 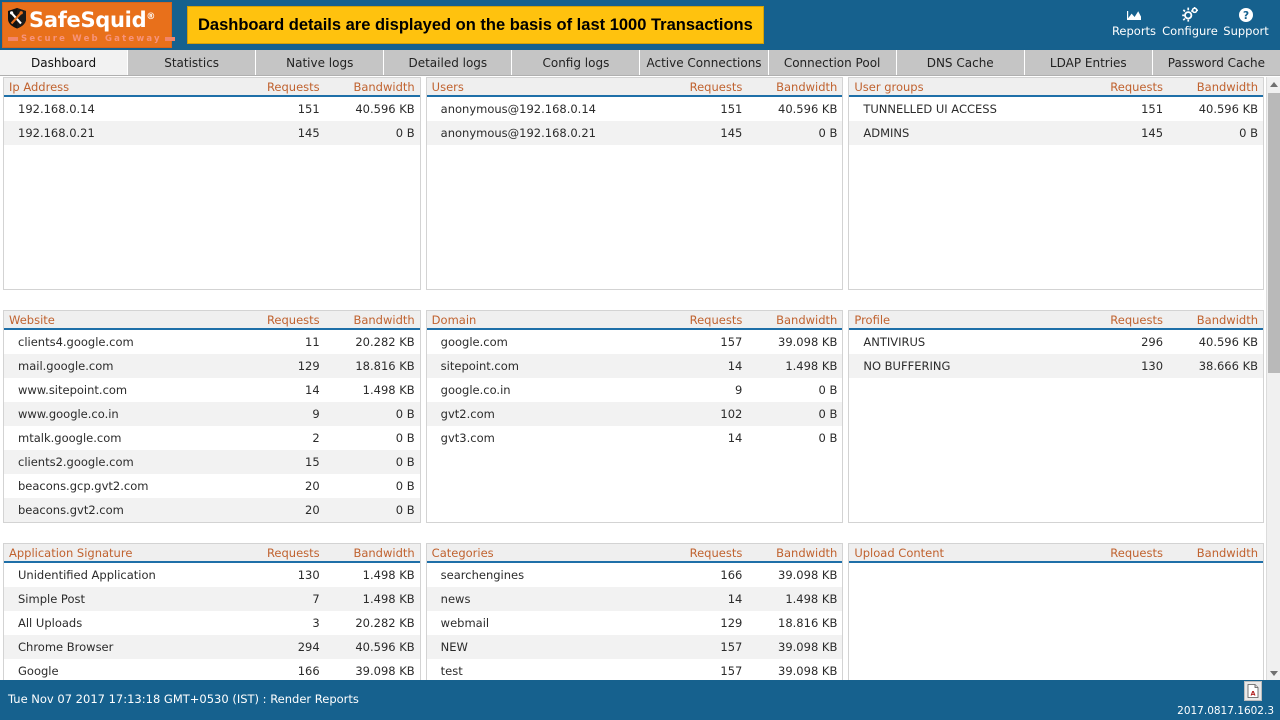 I want to click on pdf-export-icon: A, so click(x=1253, y=691).